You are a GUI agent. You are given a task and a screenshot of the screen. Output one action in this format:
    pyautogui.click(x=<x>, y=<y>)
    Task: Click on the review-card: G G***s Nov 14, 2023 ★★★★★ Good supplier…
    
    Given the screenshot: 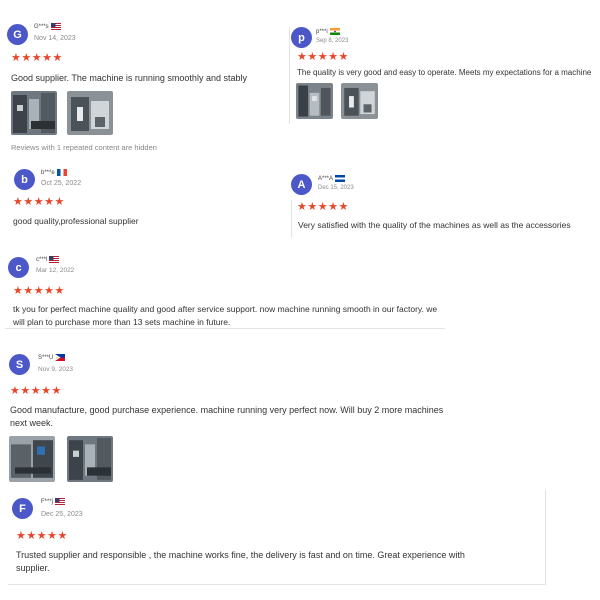 What is the action you would take?
    pyautogui.click(x=145, y=80)
    